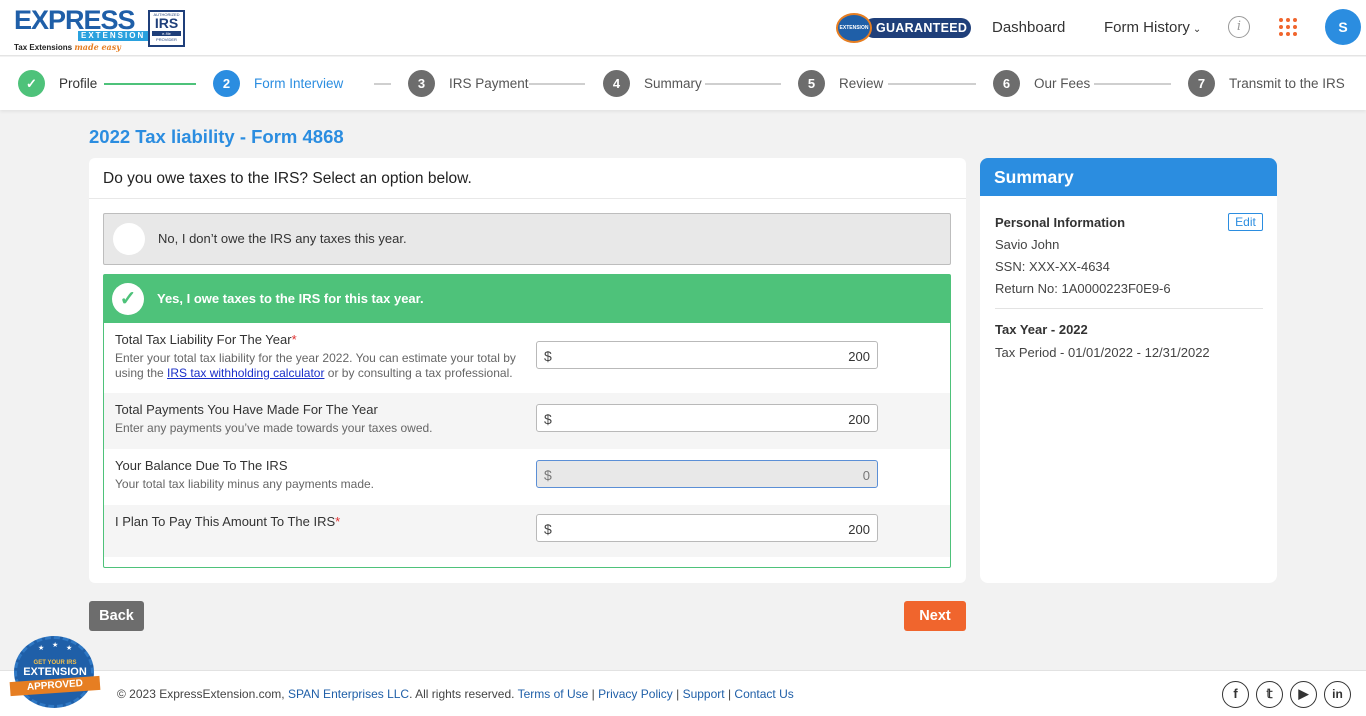  I want to click on guaranteed-badge: GUARANTEED EXTENSION, so click(903, 28).